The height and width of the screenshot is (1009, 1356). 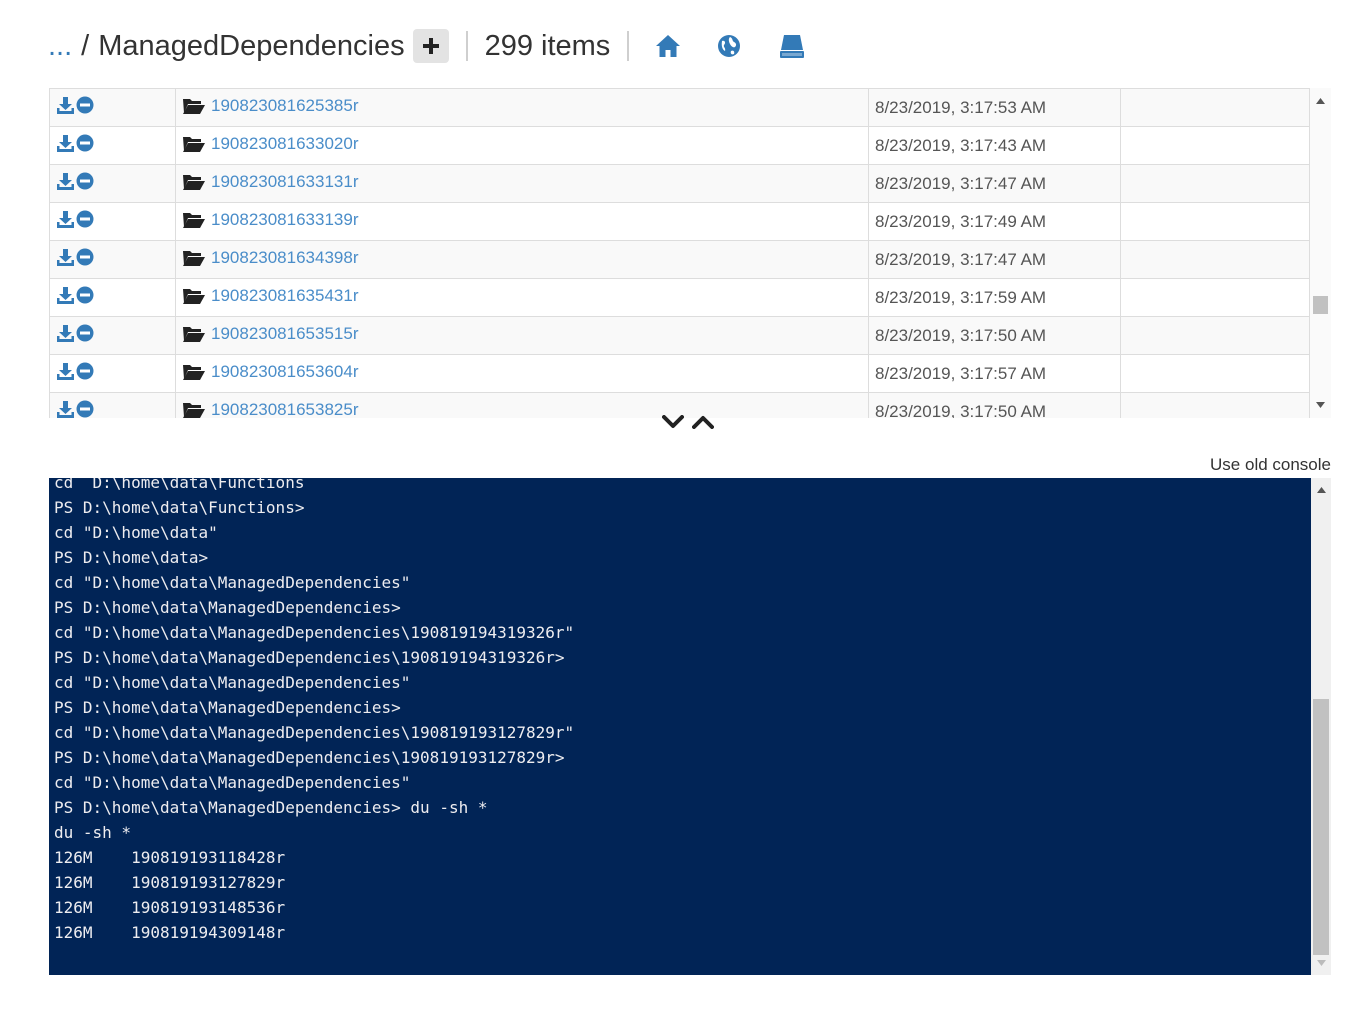 I want to click on date-cell: 8/23/2019, 3:17:53 AM, so click(x=994, y=107).